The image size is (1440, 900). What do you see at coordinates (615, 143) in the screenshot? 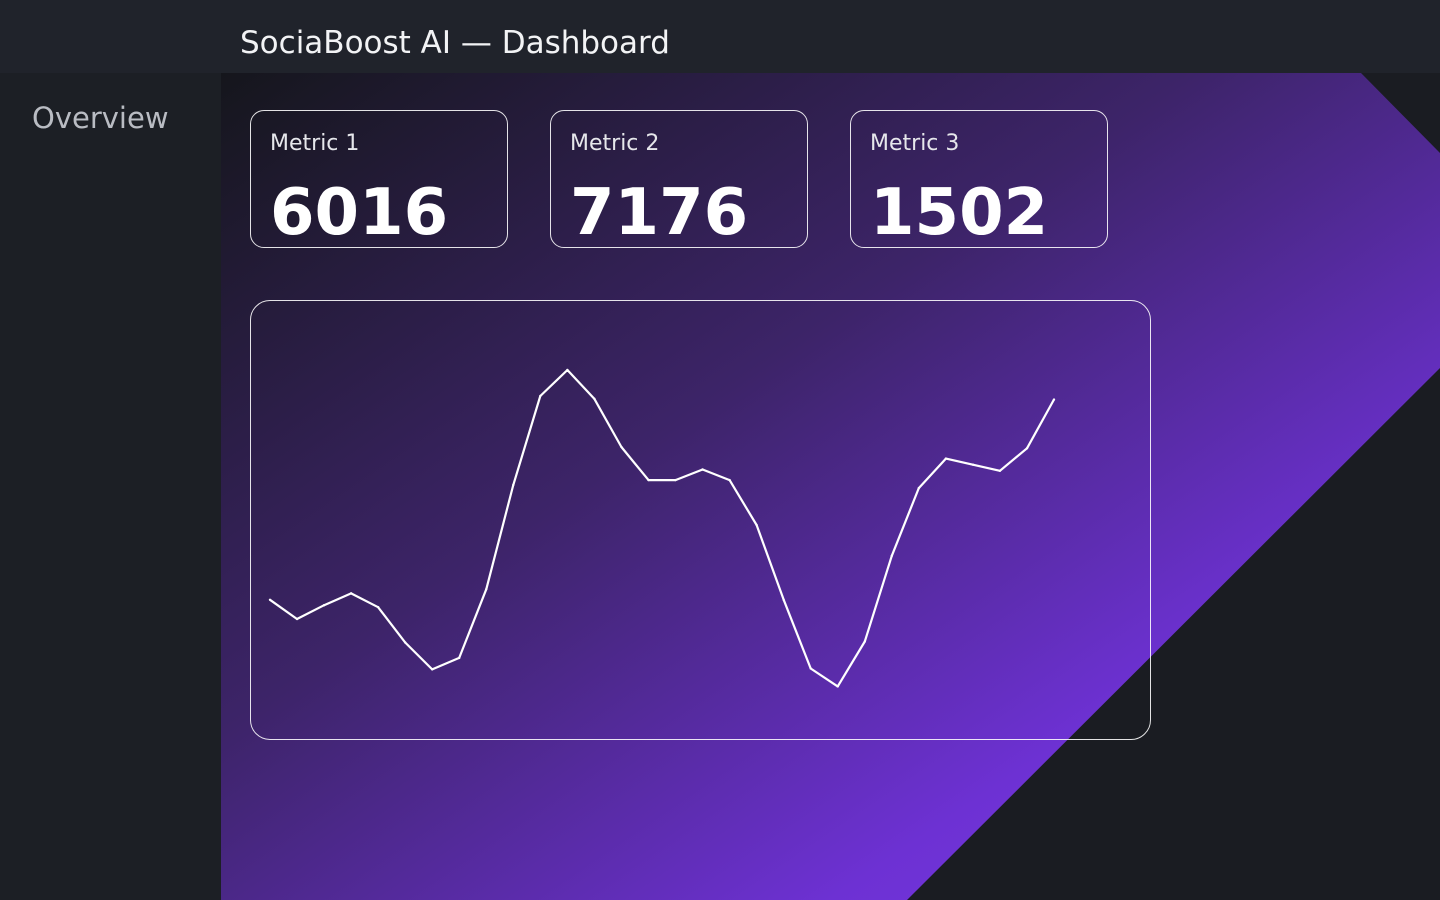
I see `metric-label: Metric 2` at bounding box center [615, 143].